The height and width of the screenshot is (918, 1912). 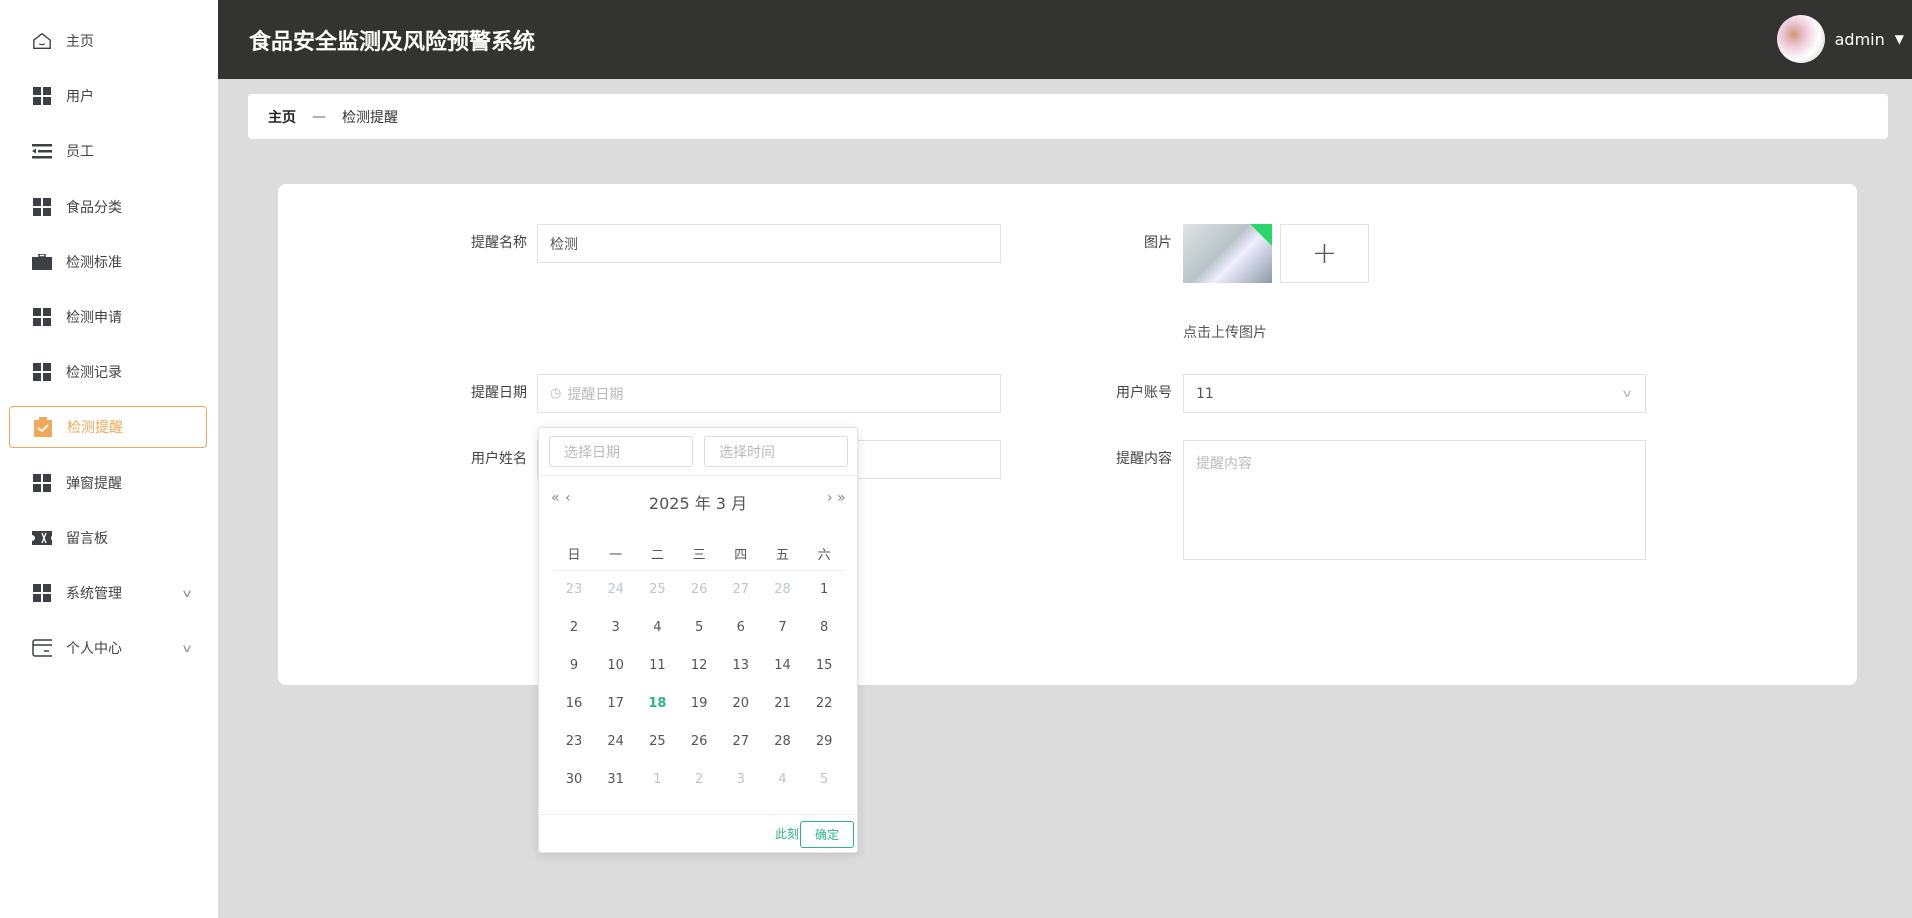 What do you see at coordinates (94, 262) in the screenshot?
I see `sidebar-item-label: 检测标准` at bounding box center [94, 262].